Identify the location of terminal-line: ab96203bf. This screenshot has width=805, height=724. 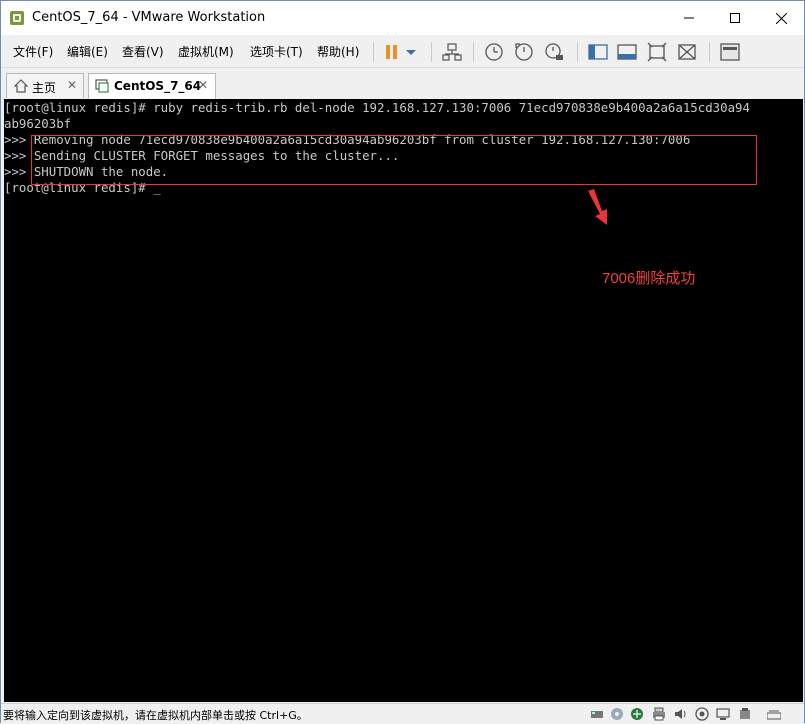
(38, 123).